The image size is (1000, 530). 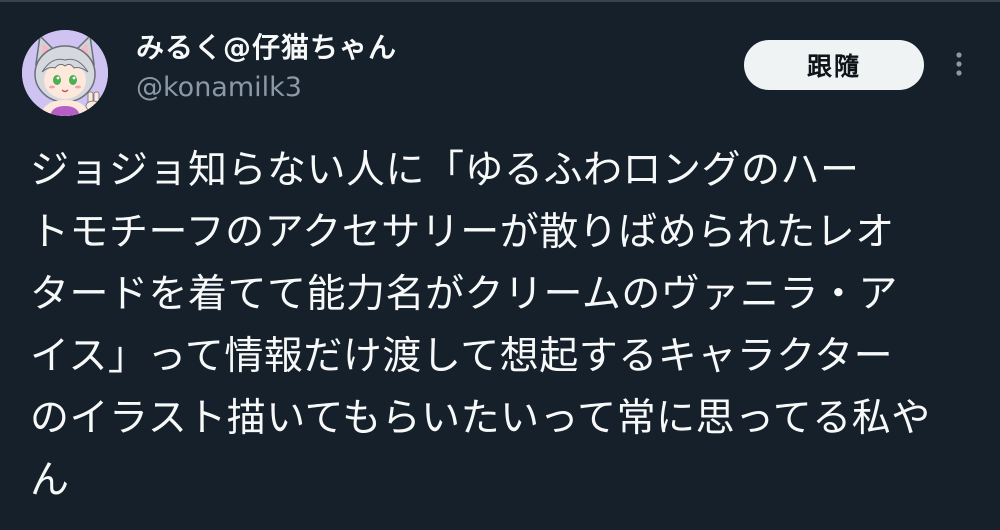 I want to click on tweet-text-line: トモチーフのアクセサリーが散りばめられたレオ, so click(x=462, y=232).